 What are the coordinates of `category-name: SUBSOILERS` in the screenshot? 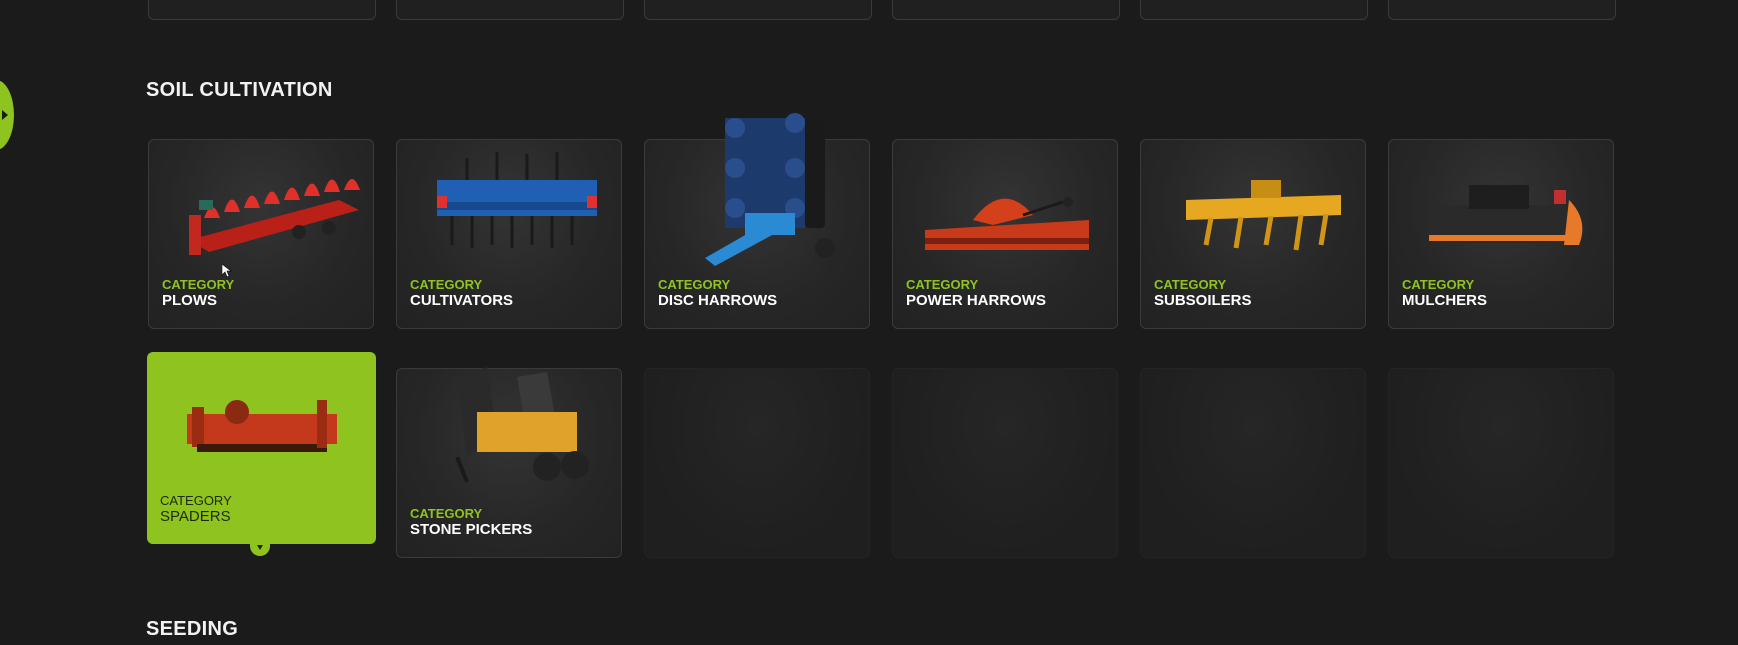 It's located at (1203, 300).